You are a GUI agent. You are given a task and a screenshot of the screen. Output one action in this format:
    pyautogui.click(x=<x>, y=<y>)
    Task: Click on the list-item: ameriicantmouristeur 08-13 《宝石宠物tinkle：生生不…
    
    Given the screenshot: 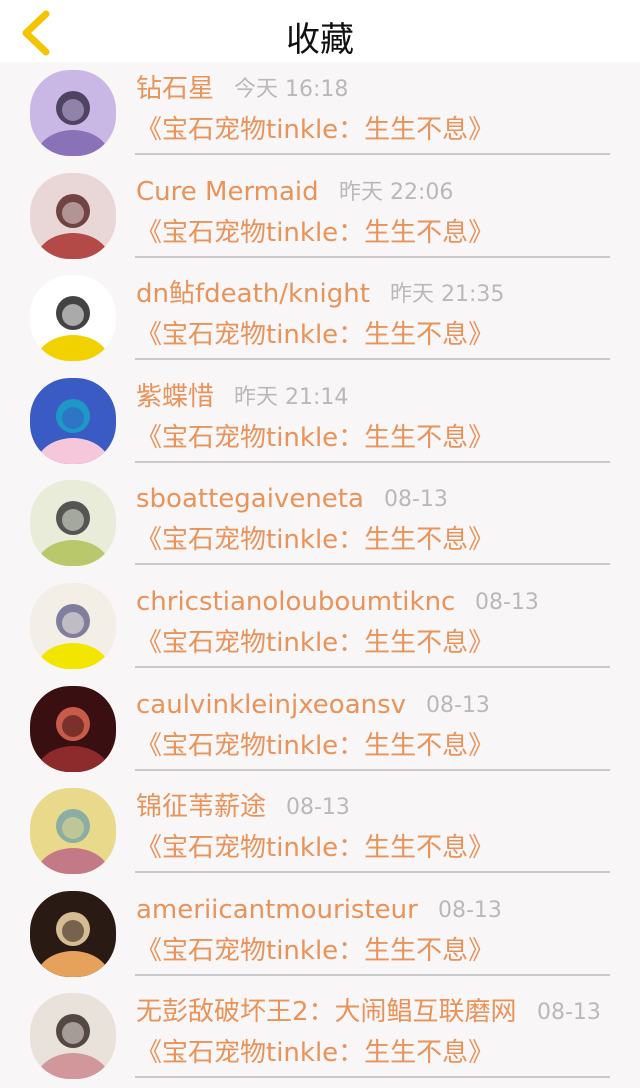 What is the action you would take?
    pyautogui.click(x=320, y=934)
    